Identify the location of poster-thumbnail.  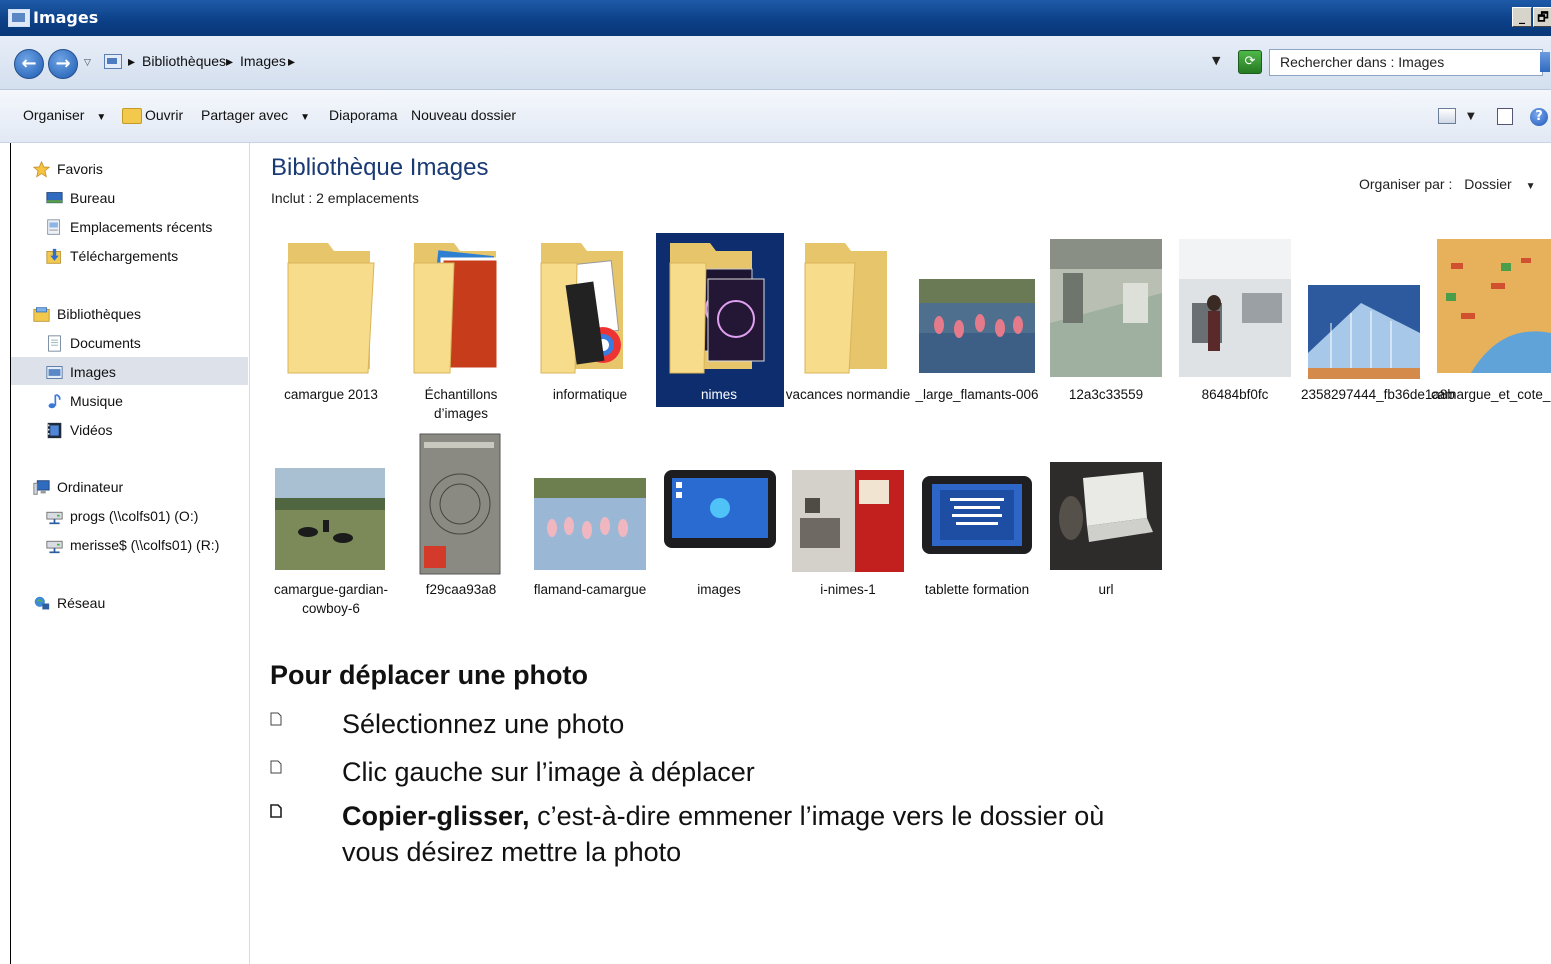
(460, 504).